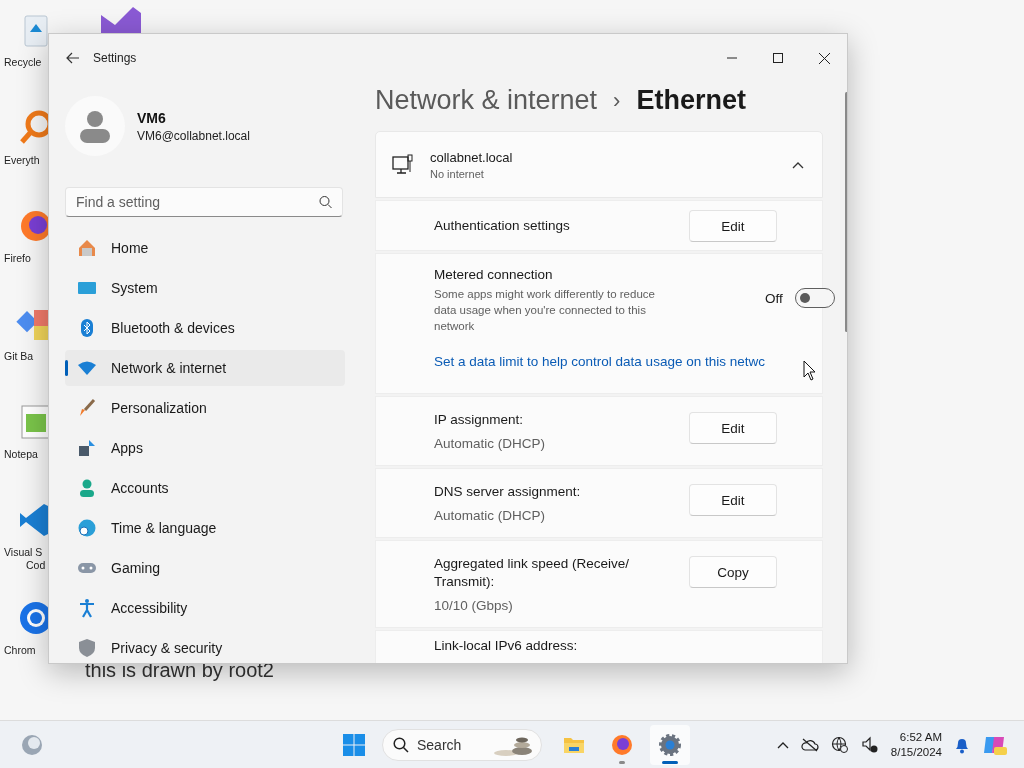  I want to click on desktop-icon-label: Firefo, so click(17, 258).